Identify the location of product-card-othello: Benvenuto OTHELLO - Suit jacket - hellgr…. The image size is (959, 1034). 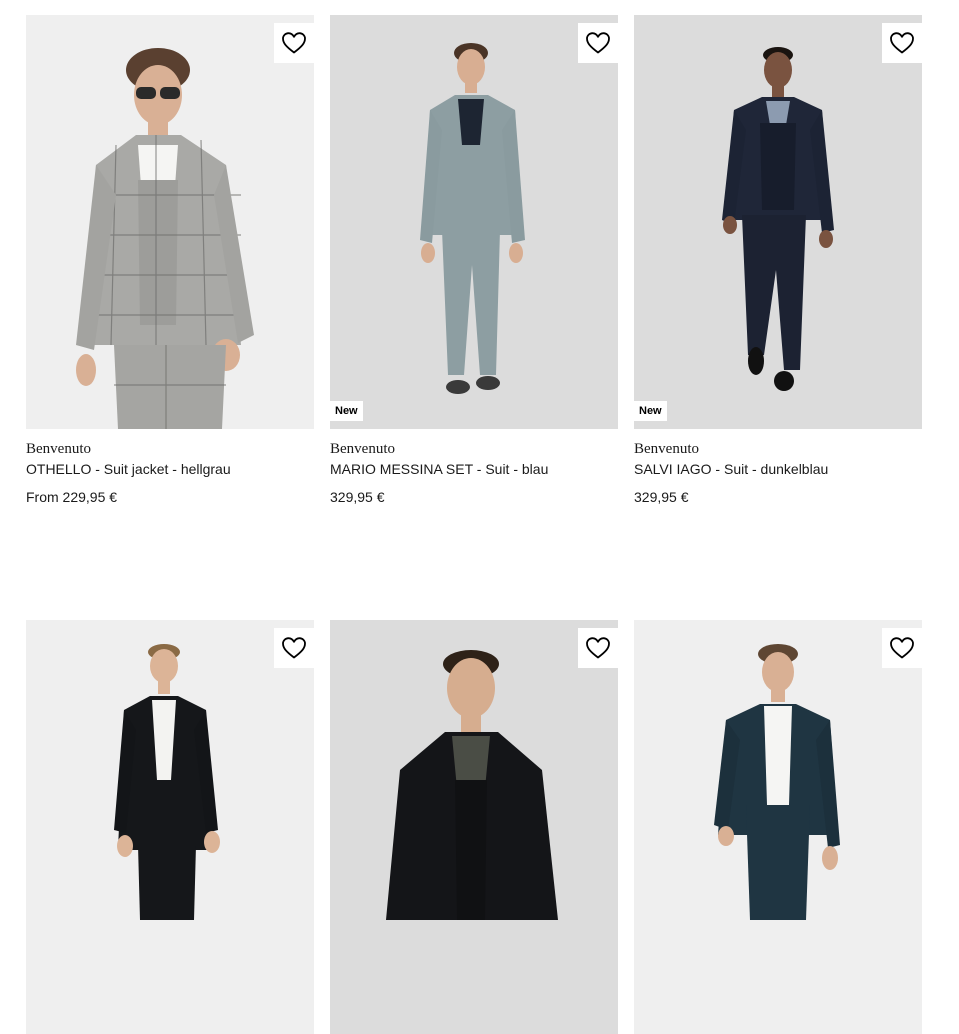
(170, 261).